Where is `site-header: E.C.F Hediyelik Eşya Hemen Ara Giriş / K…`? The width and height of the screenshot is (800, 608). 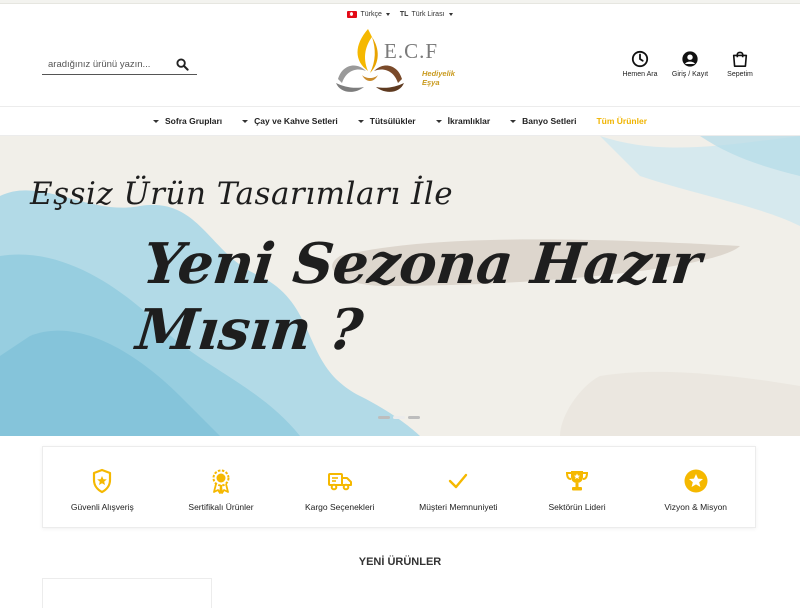 site-header: E.C.F Hediyelik Eşya Hemen Ara Giriş / K… is located at coordinates (400, 64).